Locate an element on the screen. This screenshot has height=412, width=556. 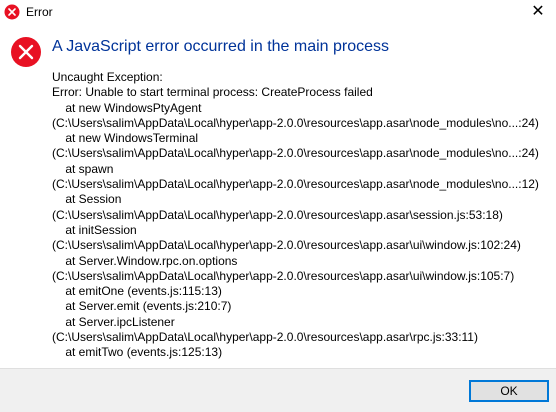
ok-button: OK is located at coordinates (509, 391).